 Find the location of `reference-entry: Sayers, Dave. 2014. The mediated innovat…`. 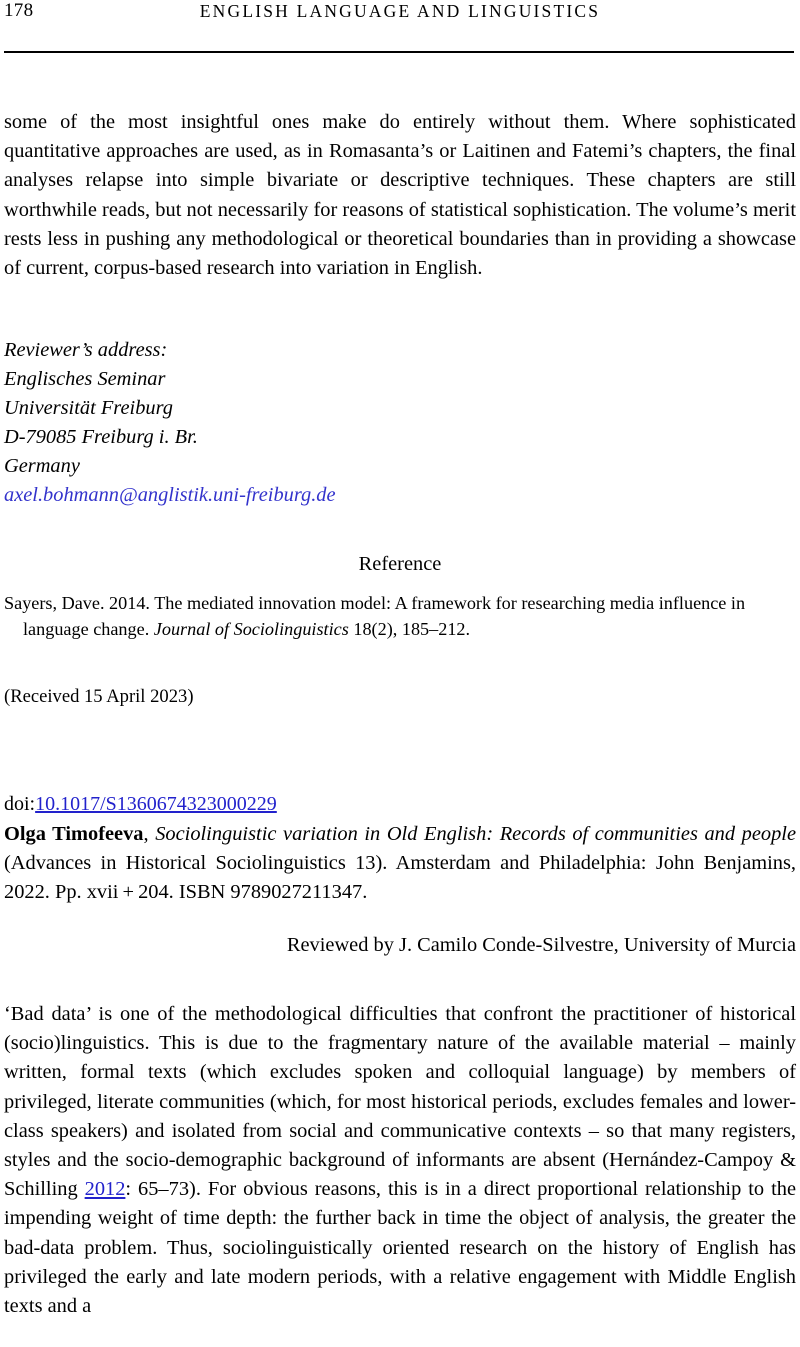

reference-entry: Sayers, Dave. 2014. The mediated innovat… is located at coordinates (402, 616).